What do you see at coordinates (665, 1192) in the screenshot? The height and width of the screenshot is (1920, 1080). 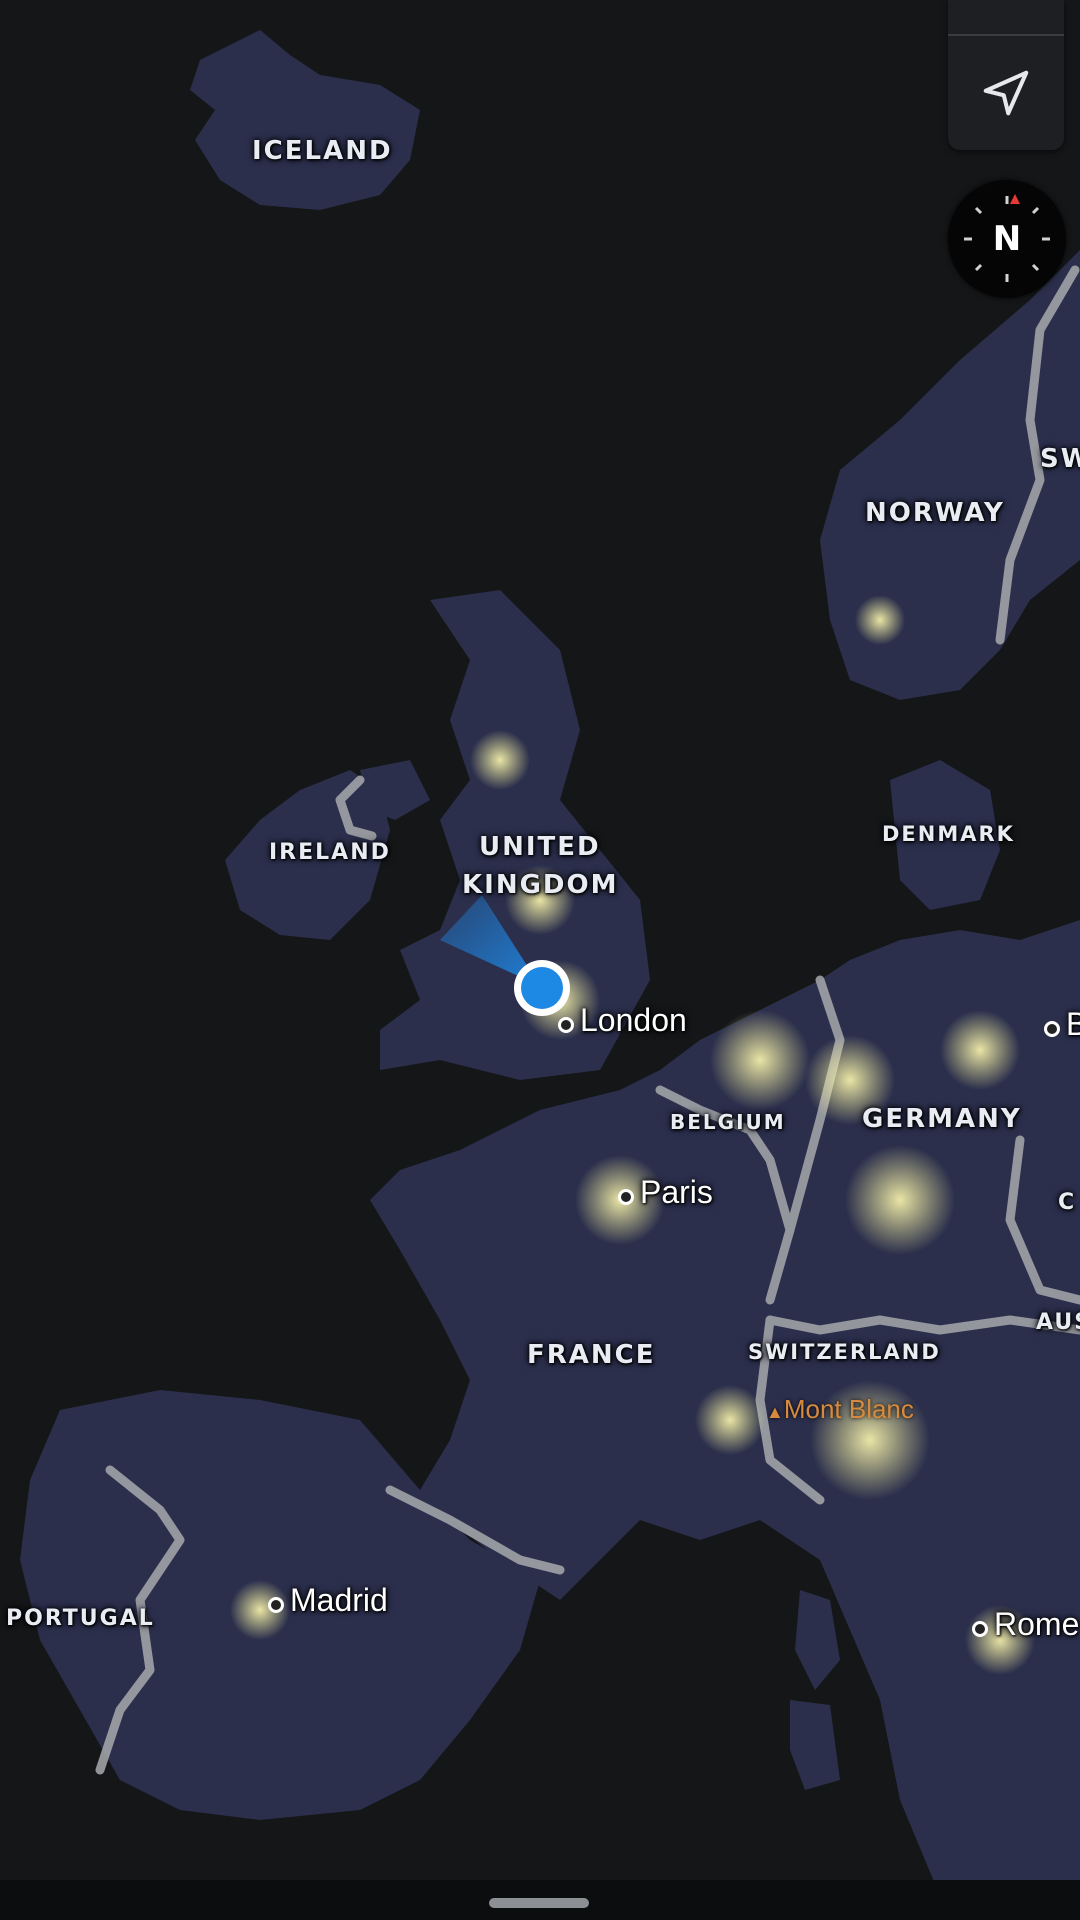 I see `city-label-paris: Paris` at bounding box center [665, 1192].